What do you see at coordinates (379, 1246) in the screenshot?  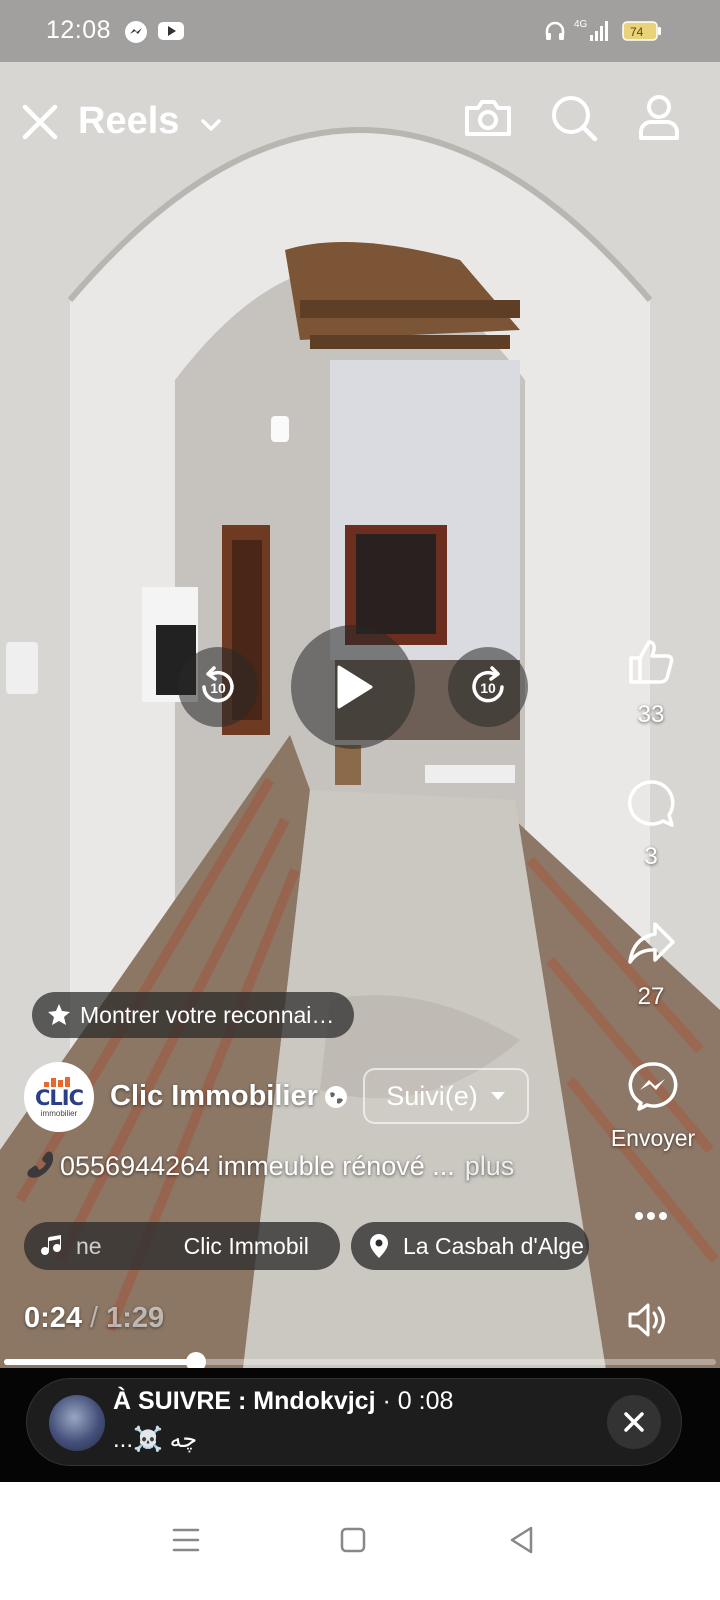 I see `location-pin-icon` at bounding box center [379, 1246].